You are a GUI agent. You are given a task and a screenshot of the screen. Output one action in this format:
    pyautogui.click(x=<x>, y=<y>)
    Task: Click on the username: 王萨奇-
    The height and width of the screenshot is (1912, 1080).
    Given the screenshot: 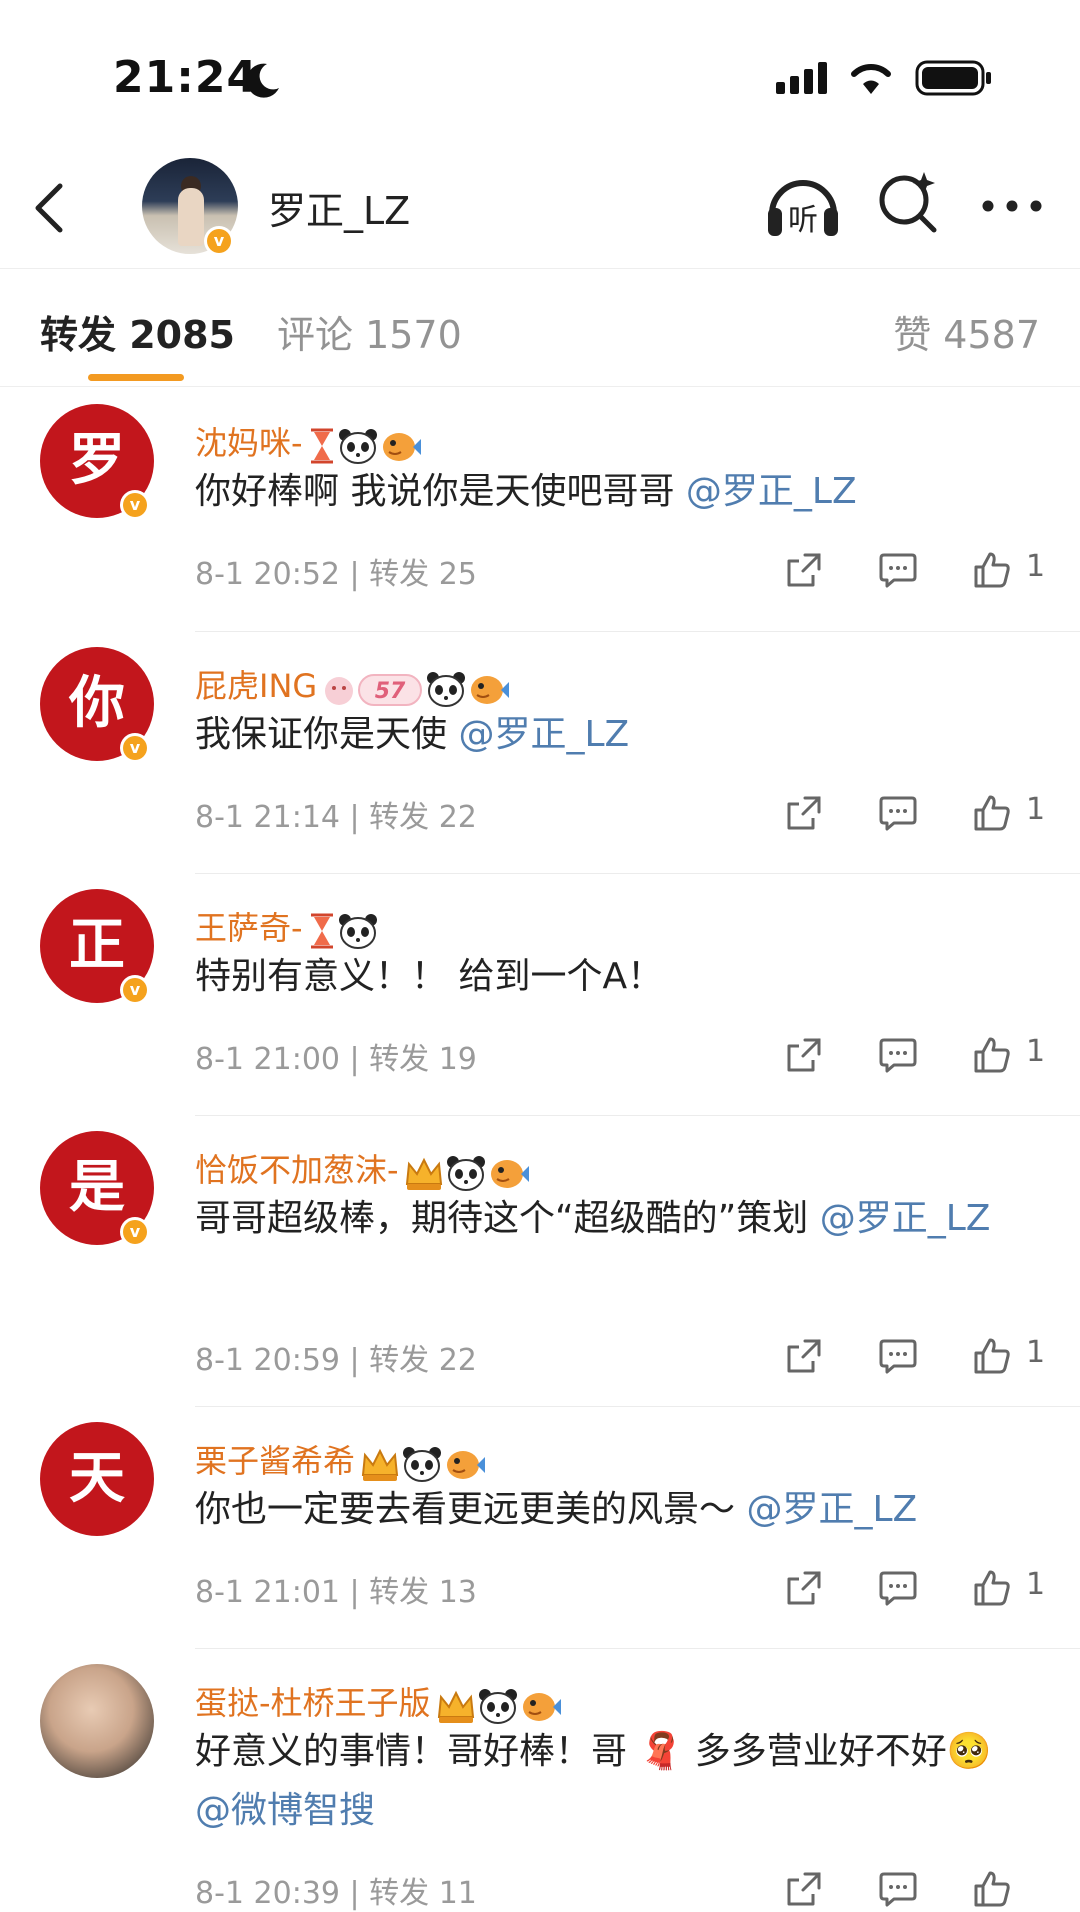 What is the action you would take?
    pyautogui.click(x=287, y=926)
    